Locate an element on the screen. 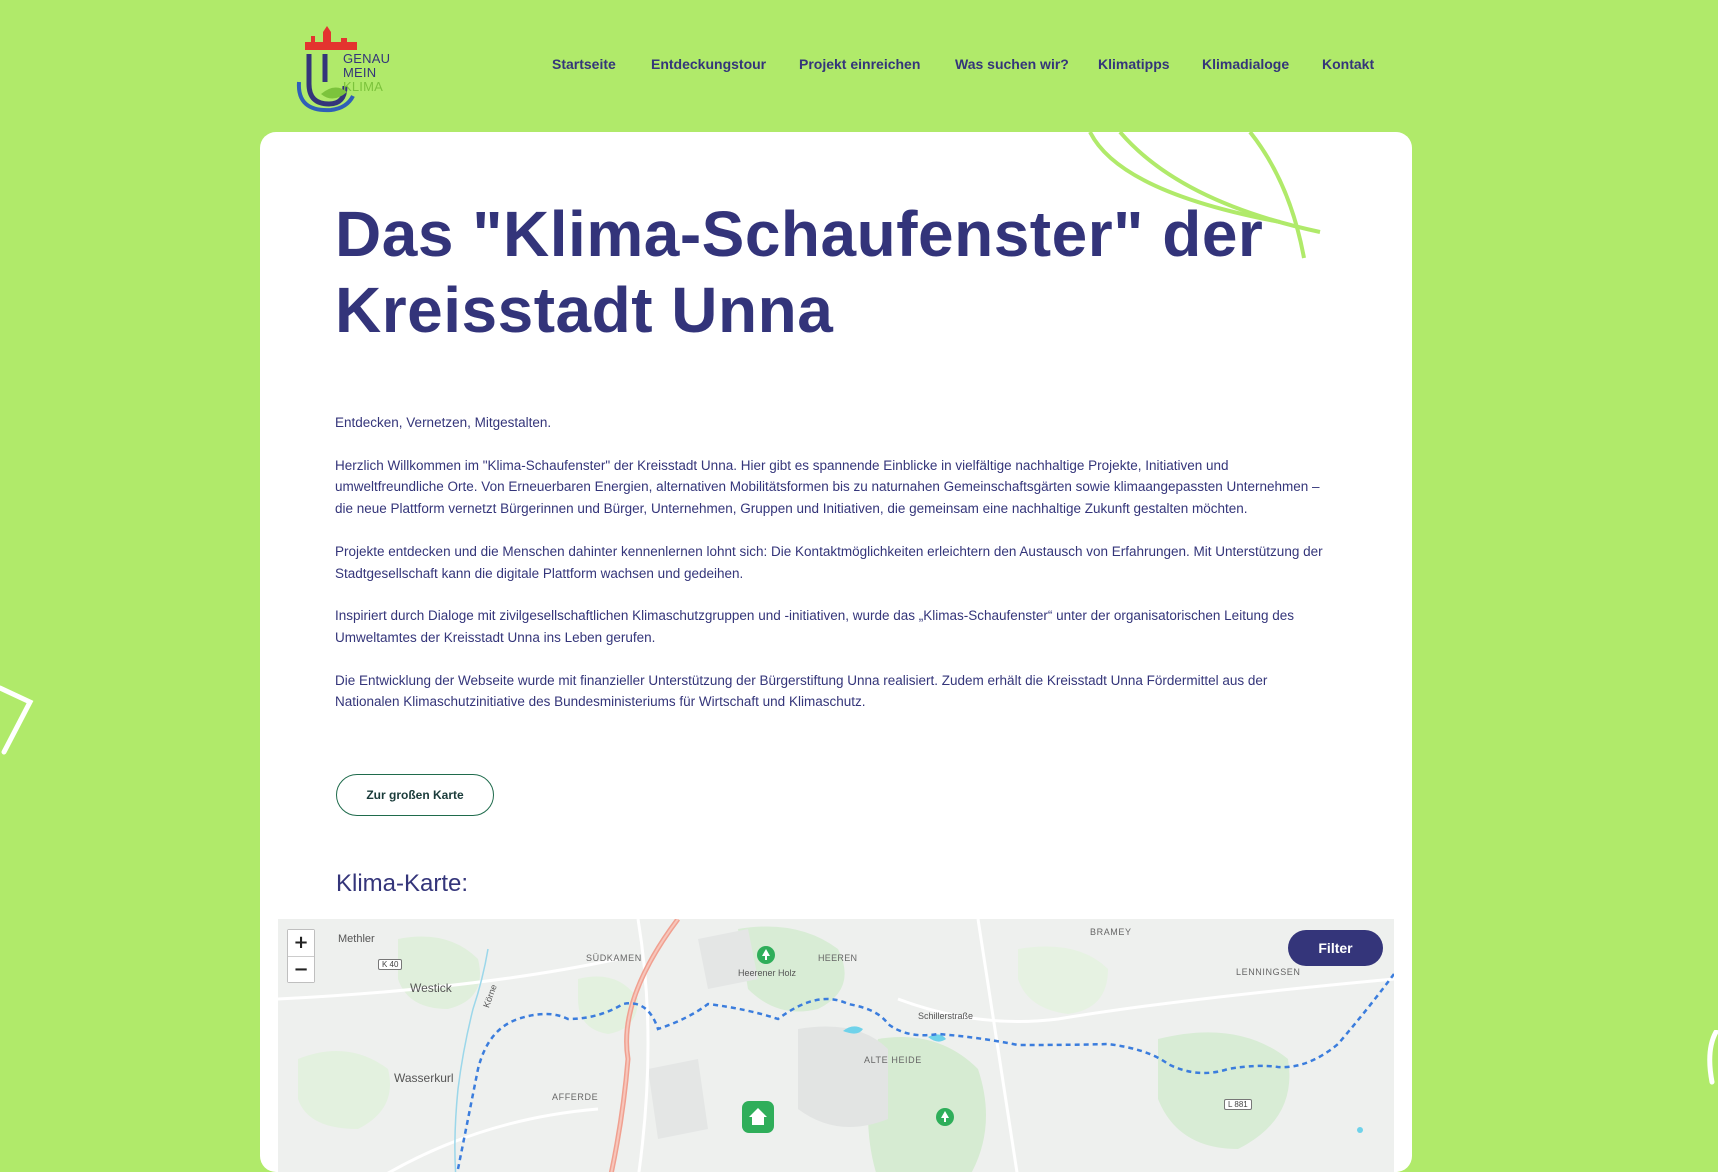  nav-kontakt: Kontakt is located at coordinates (1348, 64).